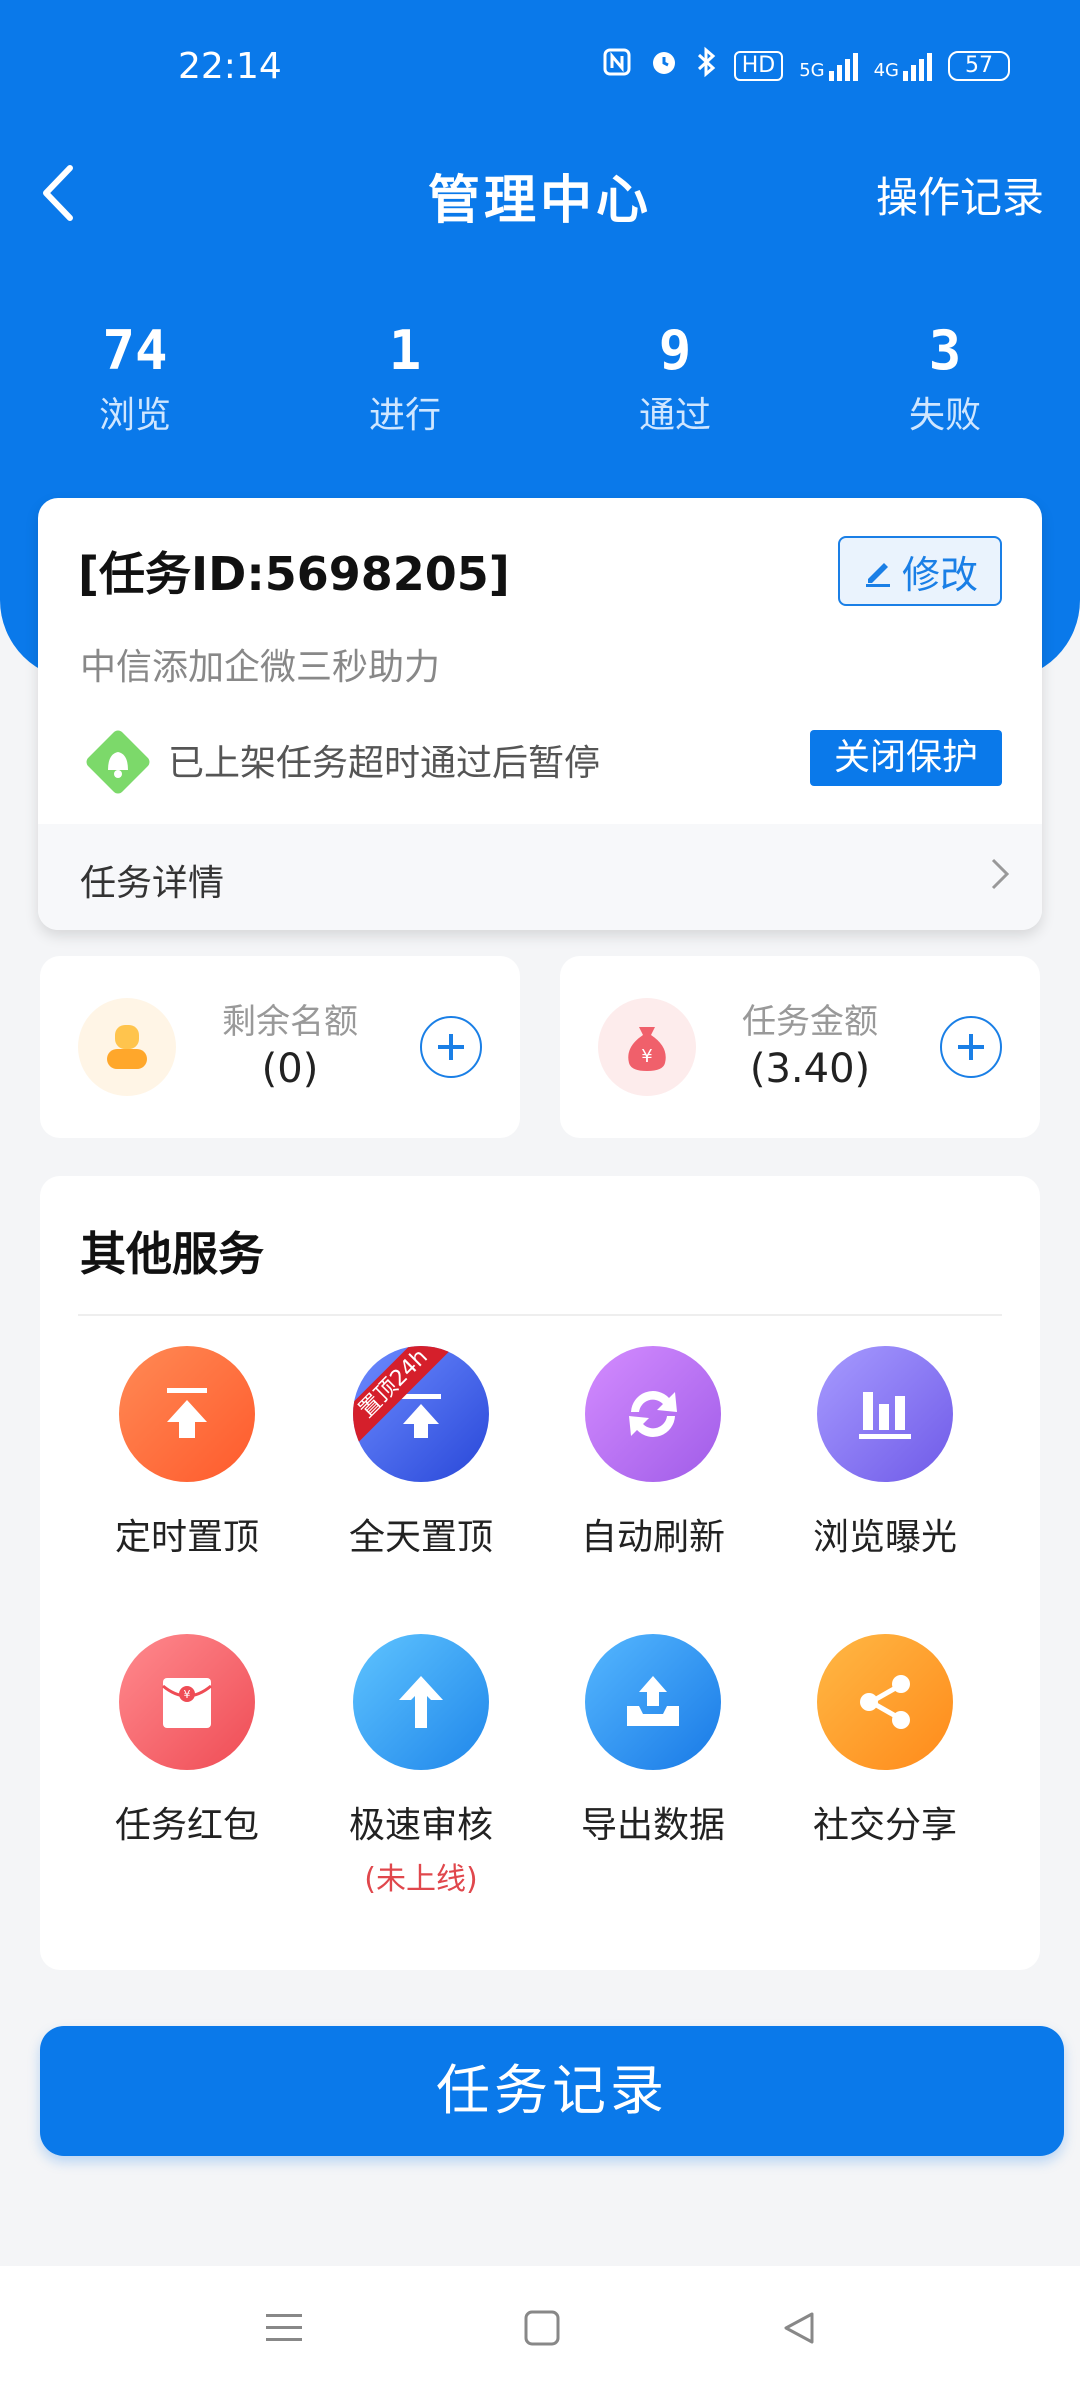 The height and width of the screenshot is (2400, 1080). I want to click on edit-button: 修改, so click(920, 571).